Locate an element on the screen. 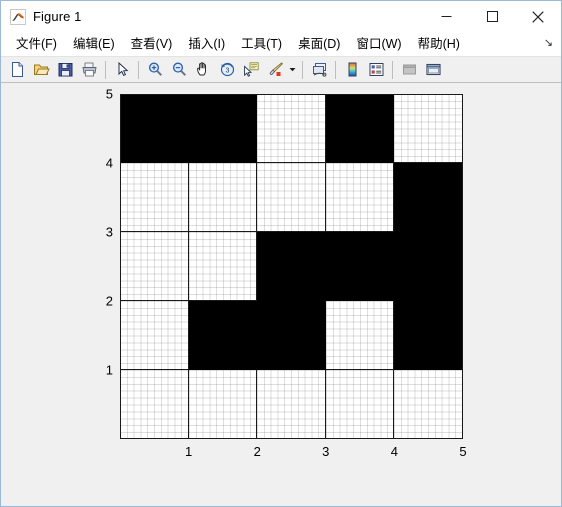 Image resolution: width=562 pixels, height=507 pixels. grid-cell-r2c1 is located at coordinates (154, 335).